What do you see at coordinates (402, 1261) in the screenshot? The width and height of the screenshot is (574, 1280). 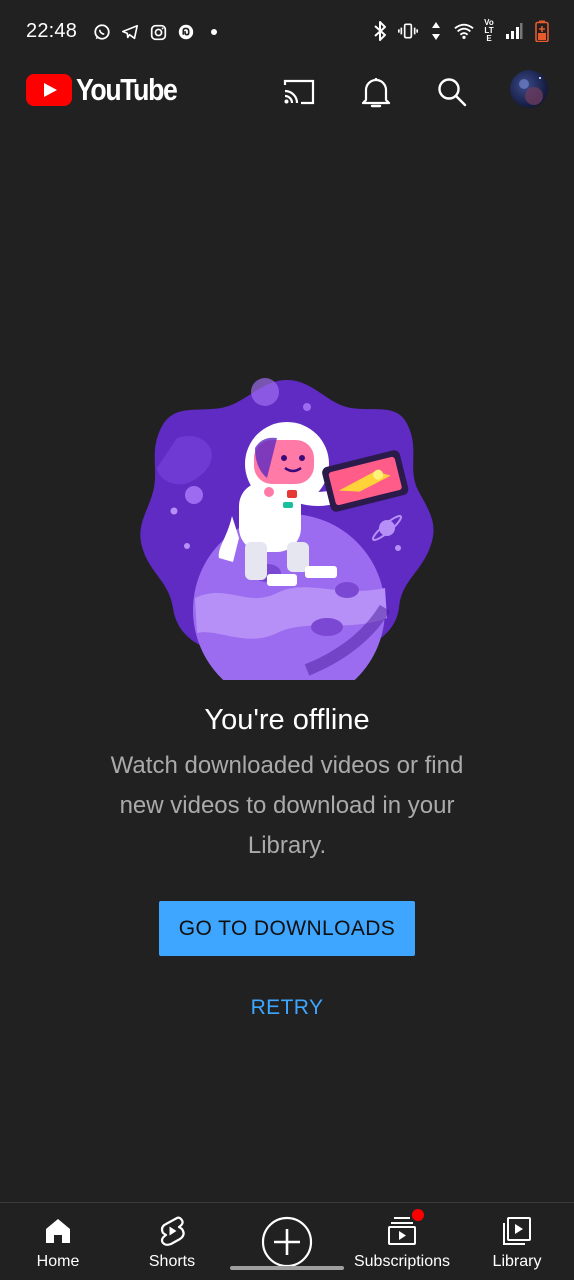 I see `nav-label-subscriptions: Subscriptions` at bounding box center [402, 1261].